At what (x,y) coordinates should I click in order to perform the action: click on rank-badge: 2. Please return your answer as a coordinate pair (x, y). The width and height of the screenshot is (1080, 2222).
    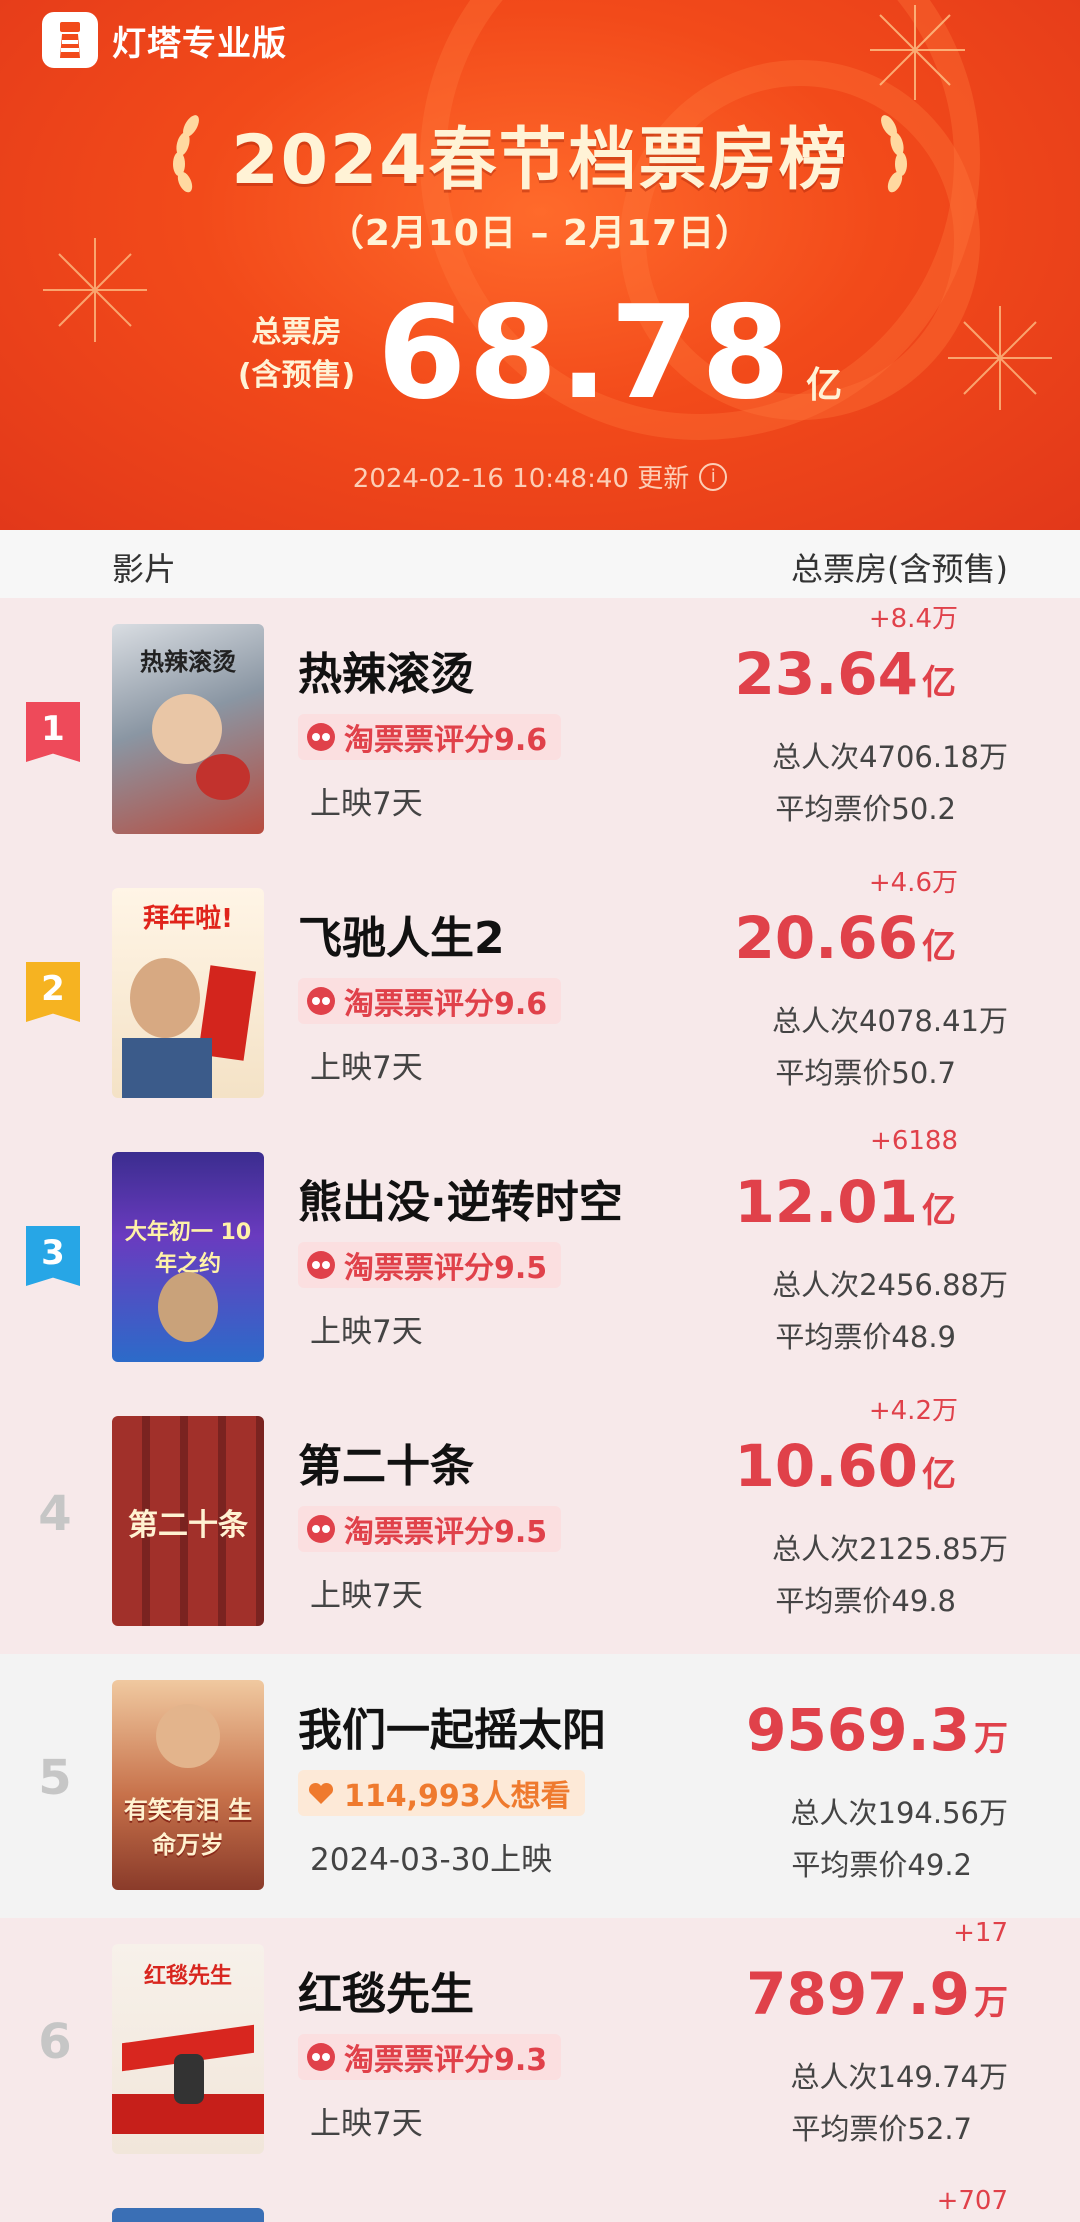
    Looking at the image, I should click on (53, 992).